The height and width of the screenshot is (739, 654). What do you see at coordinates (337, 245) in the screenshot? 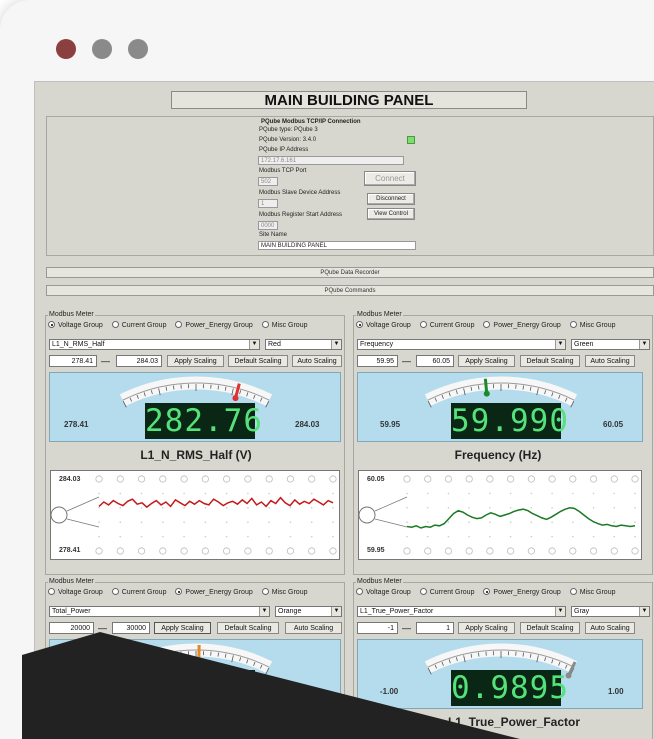
I see `site-name-field: MAIN BUILDING PANEL` at bounding box center [337, 245].